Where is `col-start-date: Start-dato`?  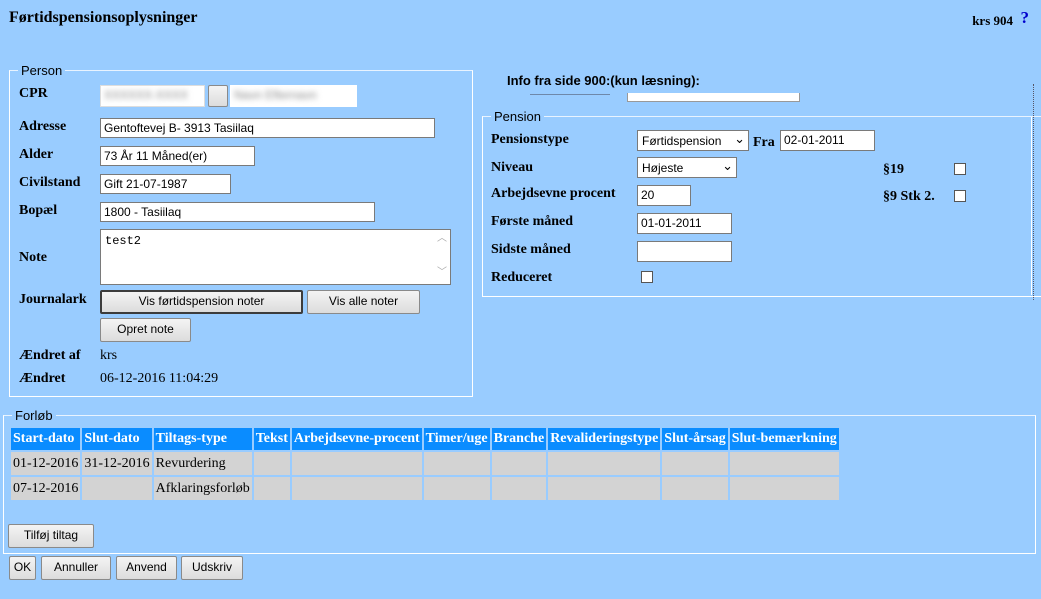 col-start-date: Start-dato is located at coordinates (46, 439).